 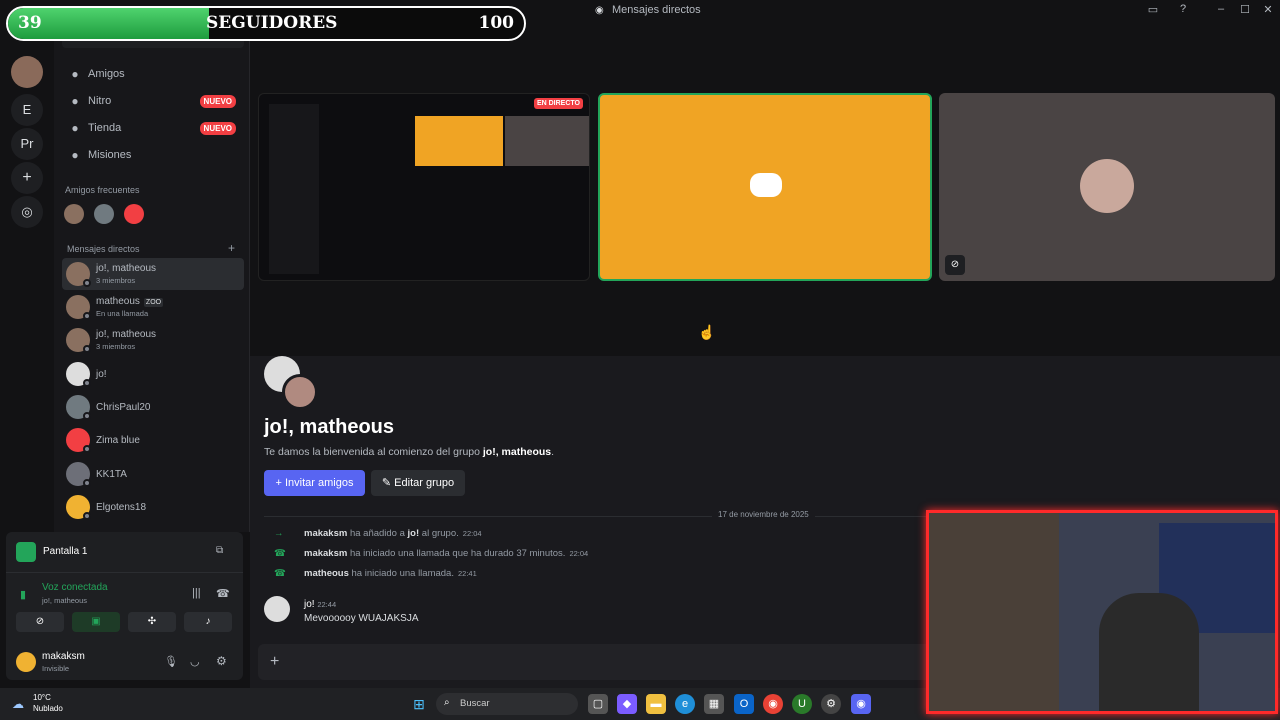 What do you see at coordinates (1221, 9) in the screenshot?
I see `minimize-button: –` at bounding box center [1221, 9].